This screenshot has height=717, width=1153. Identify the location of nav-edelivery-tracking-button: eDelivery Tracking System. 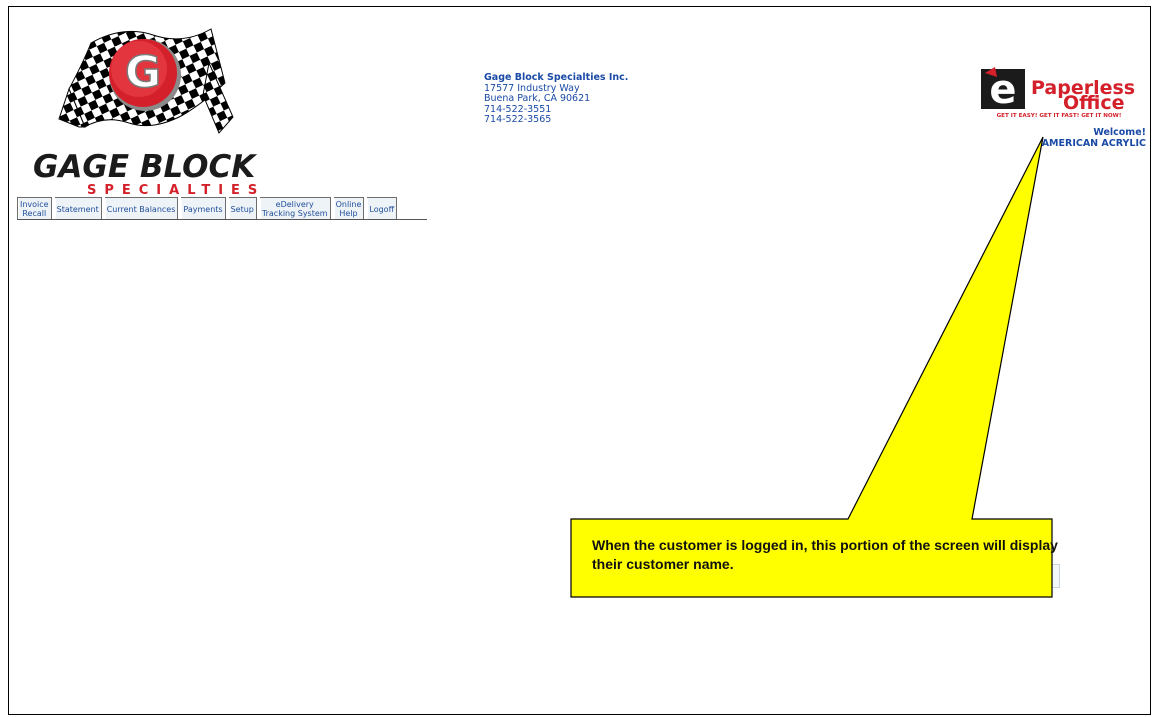
(295, 208).